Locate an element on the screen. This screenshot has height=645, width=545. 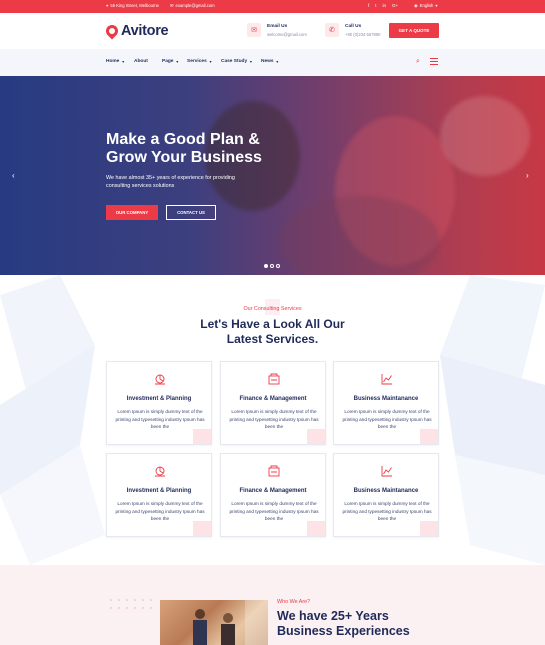
linkedin-icon: in is located at coordinates (385, 5).